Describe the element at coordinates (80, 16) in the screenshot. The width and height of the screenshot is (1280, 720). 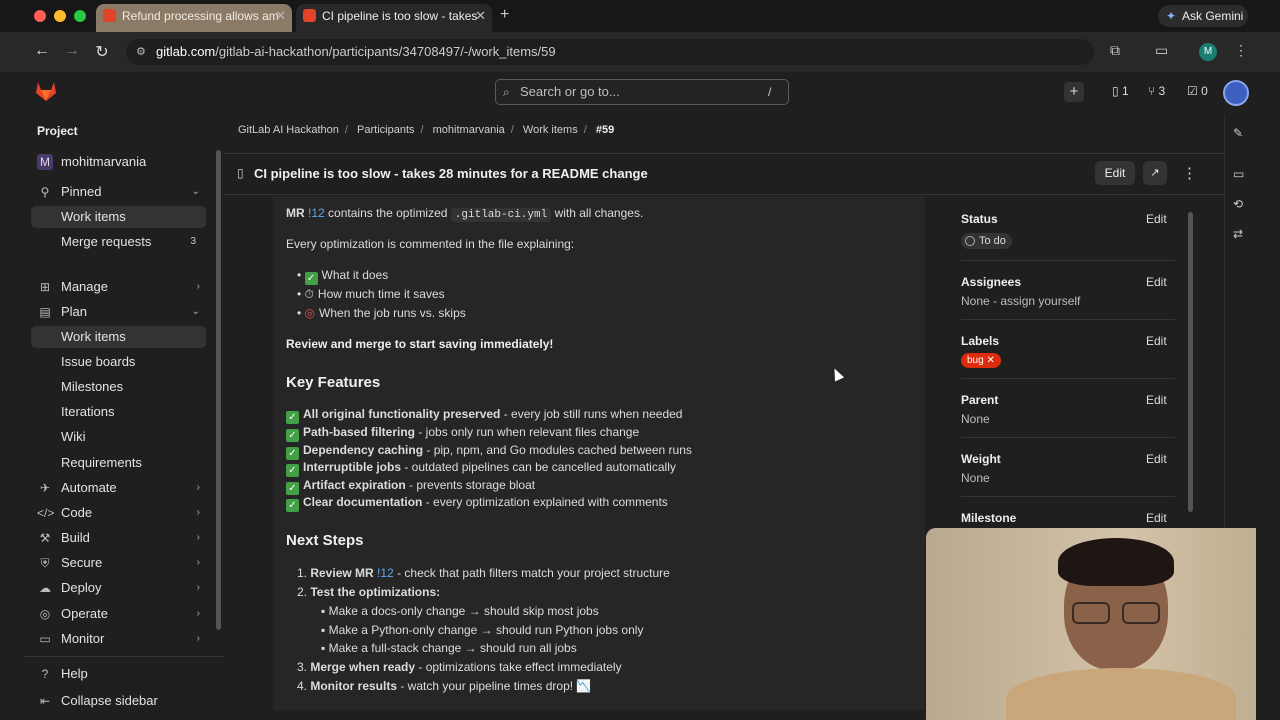
I see `maximize-window-button` at that location.